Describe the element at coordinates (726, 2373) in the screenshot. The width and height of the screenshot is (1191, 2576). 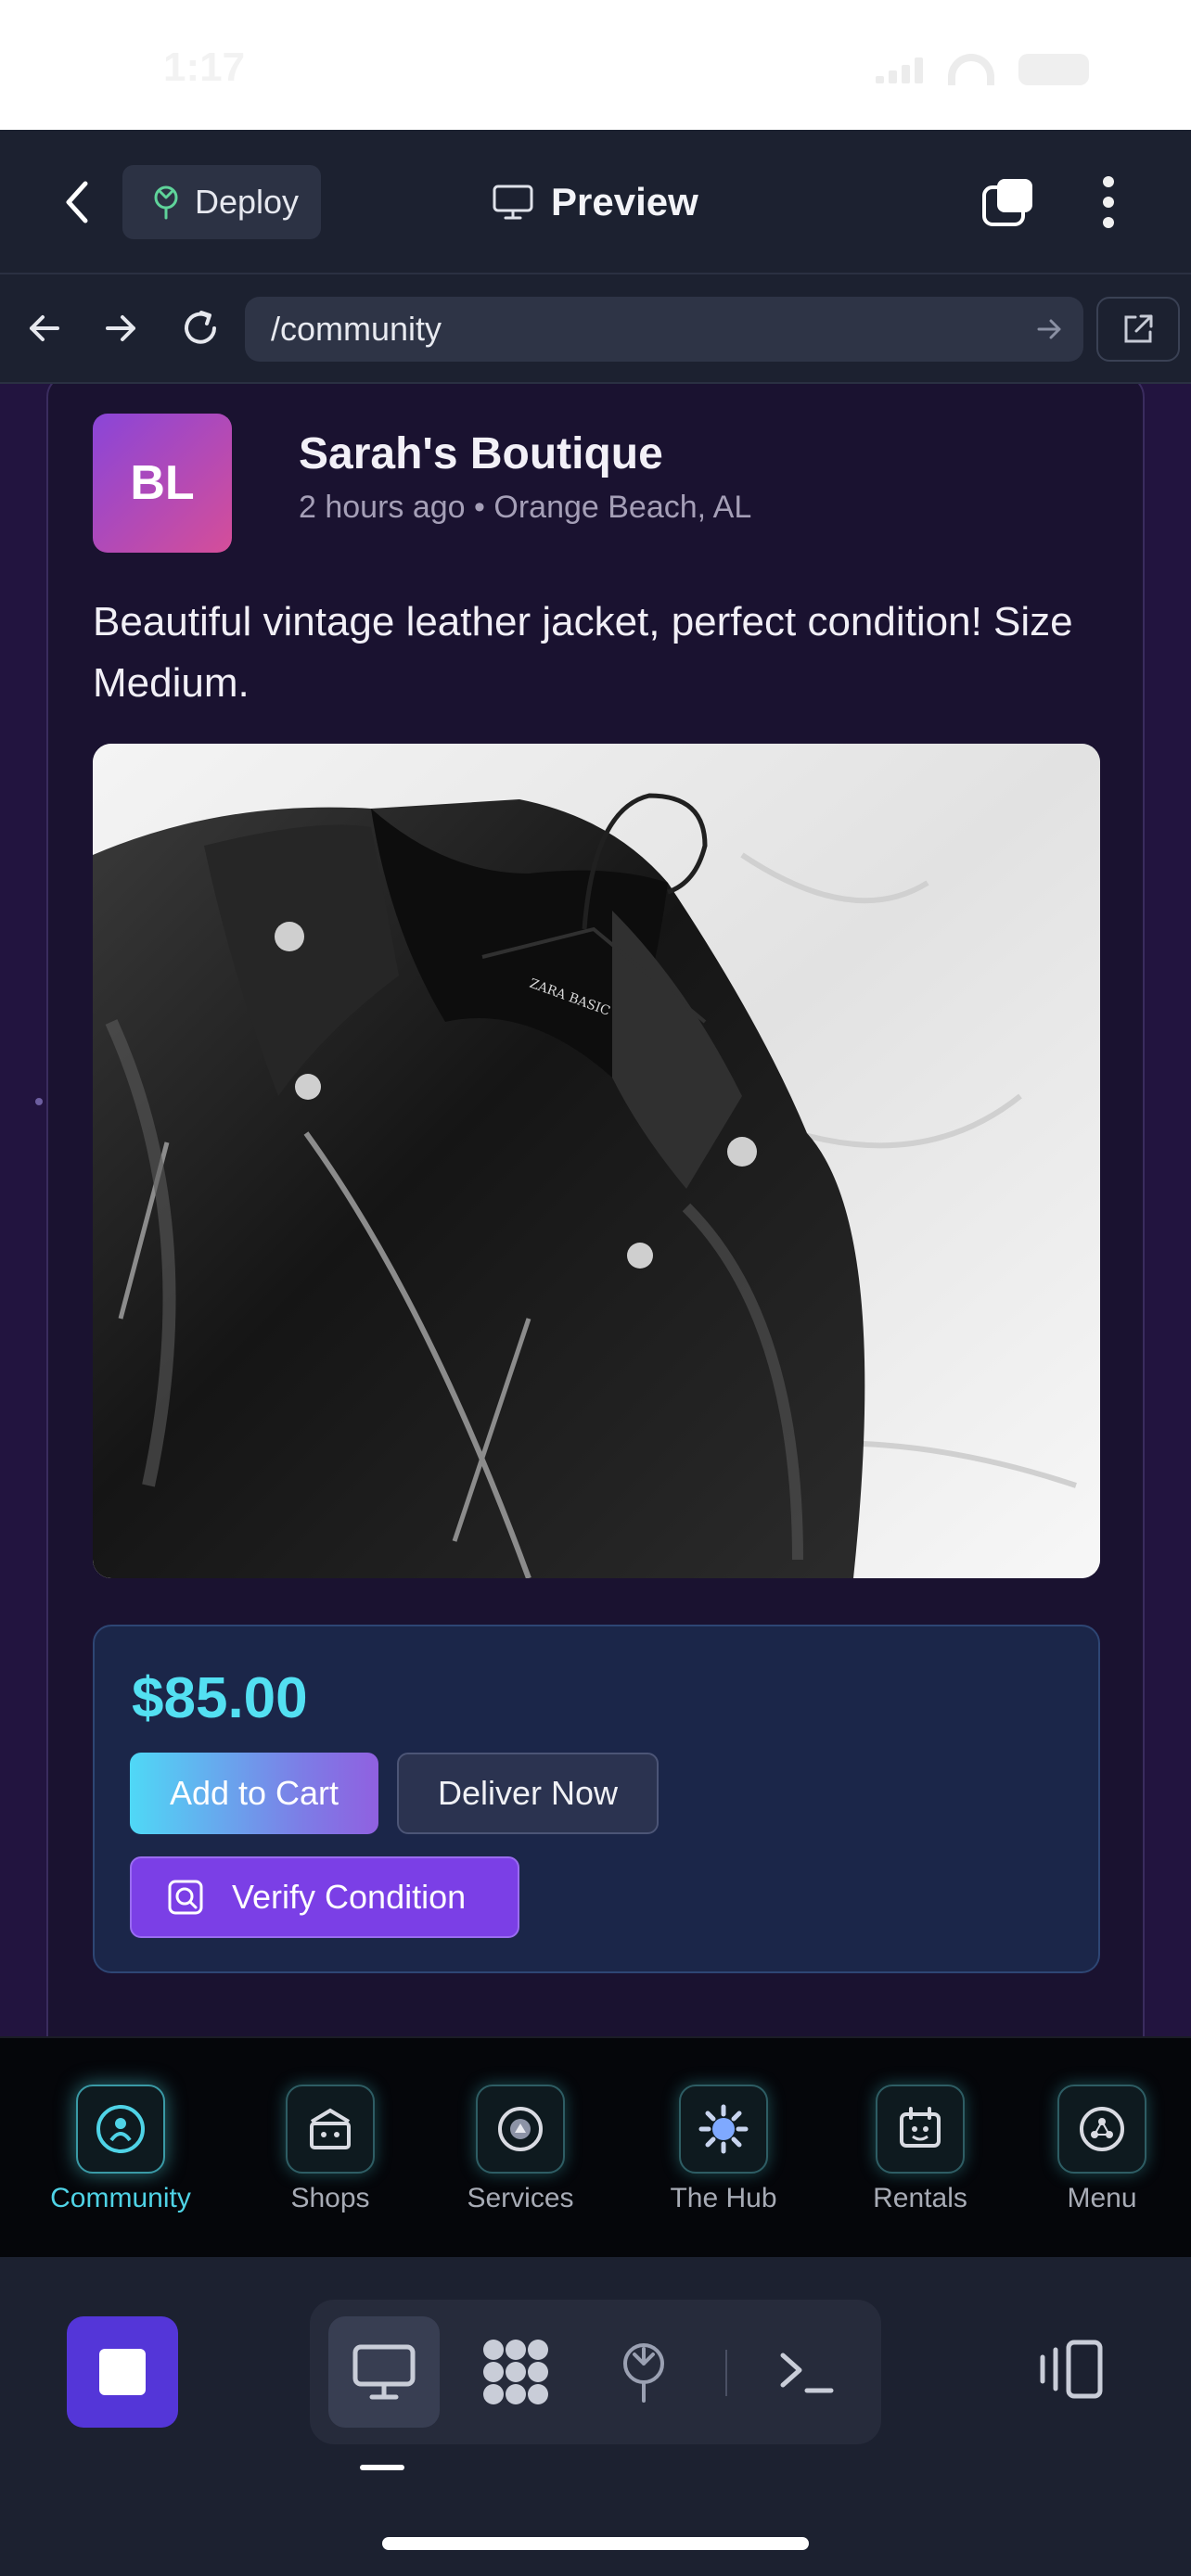
I see `toolbar-separator` at that location.